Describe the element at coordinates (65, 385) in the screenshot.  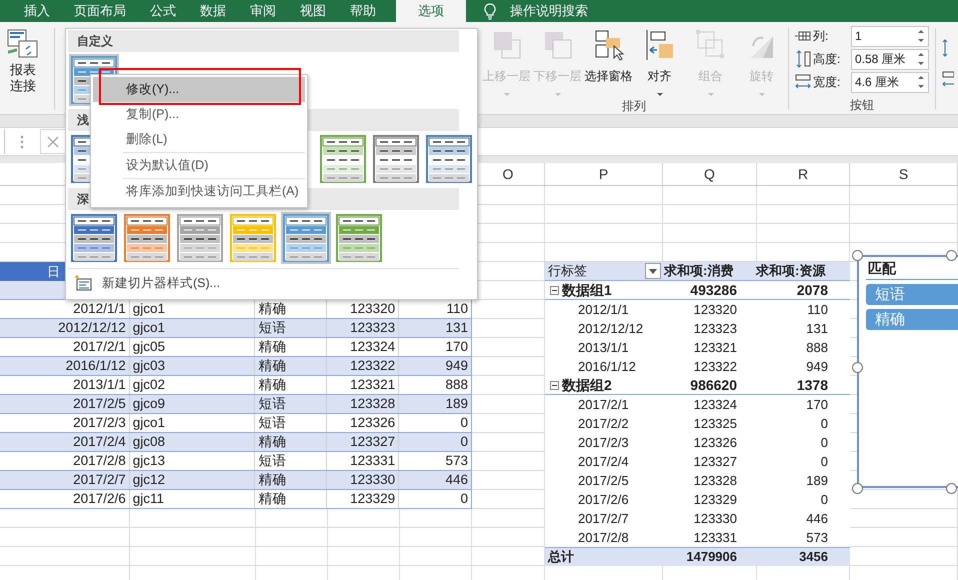
I see `table-cell: 2013/1/1` at that location.